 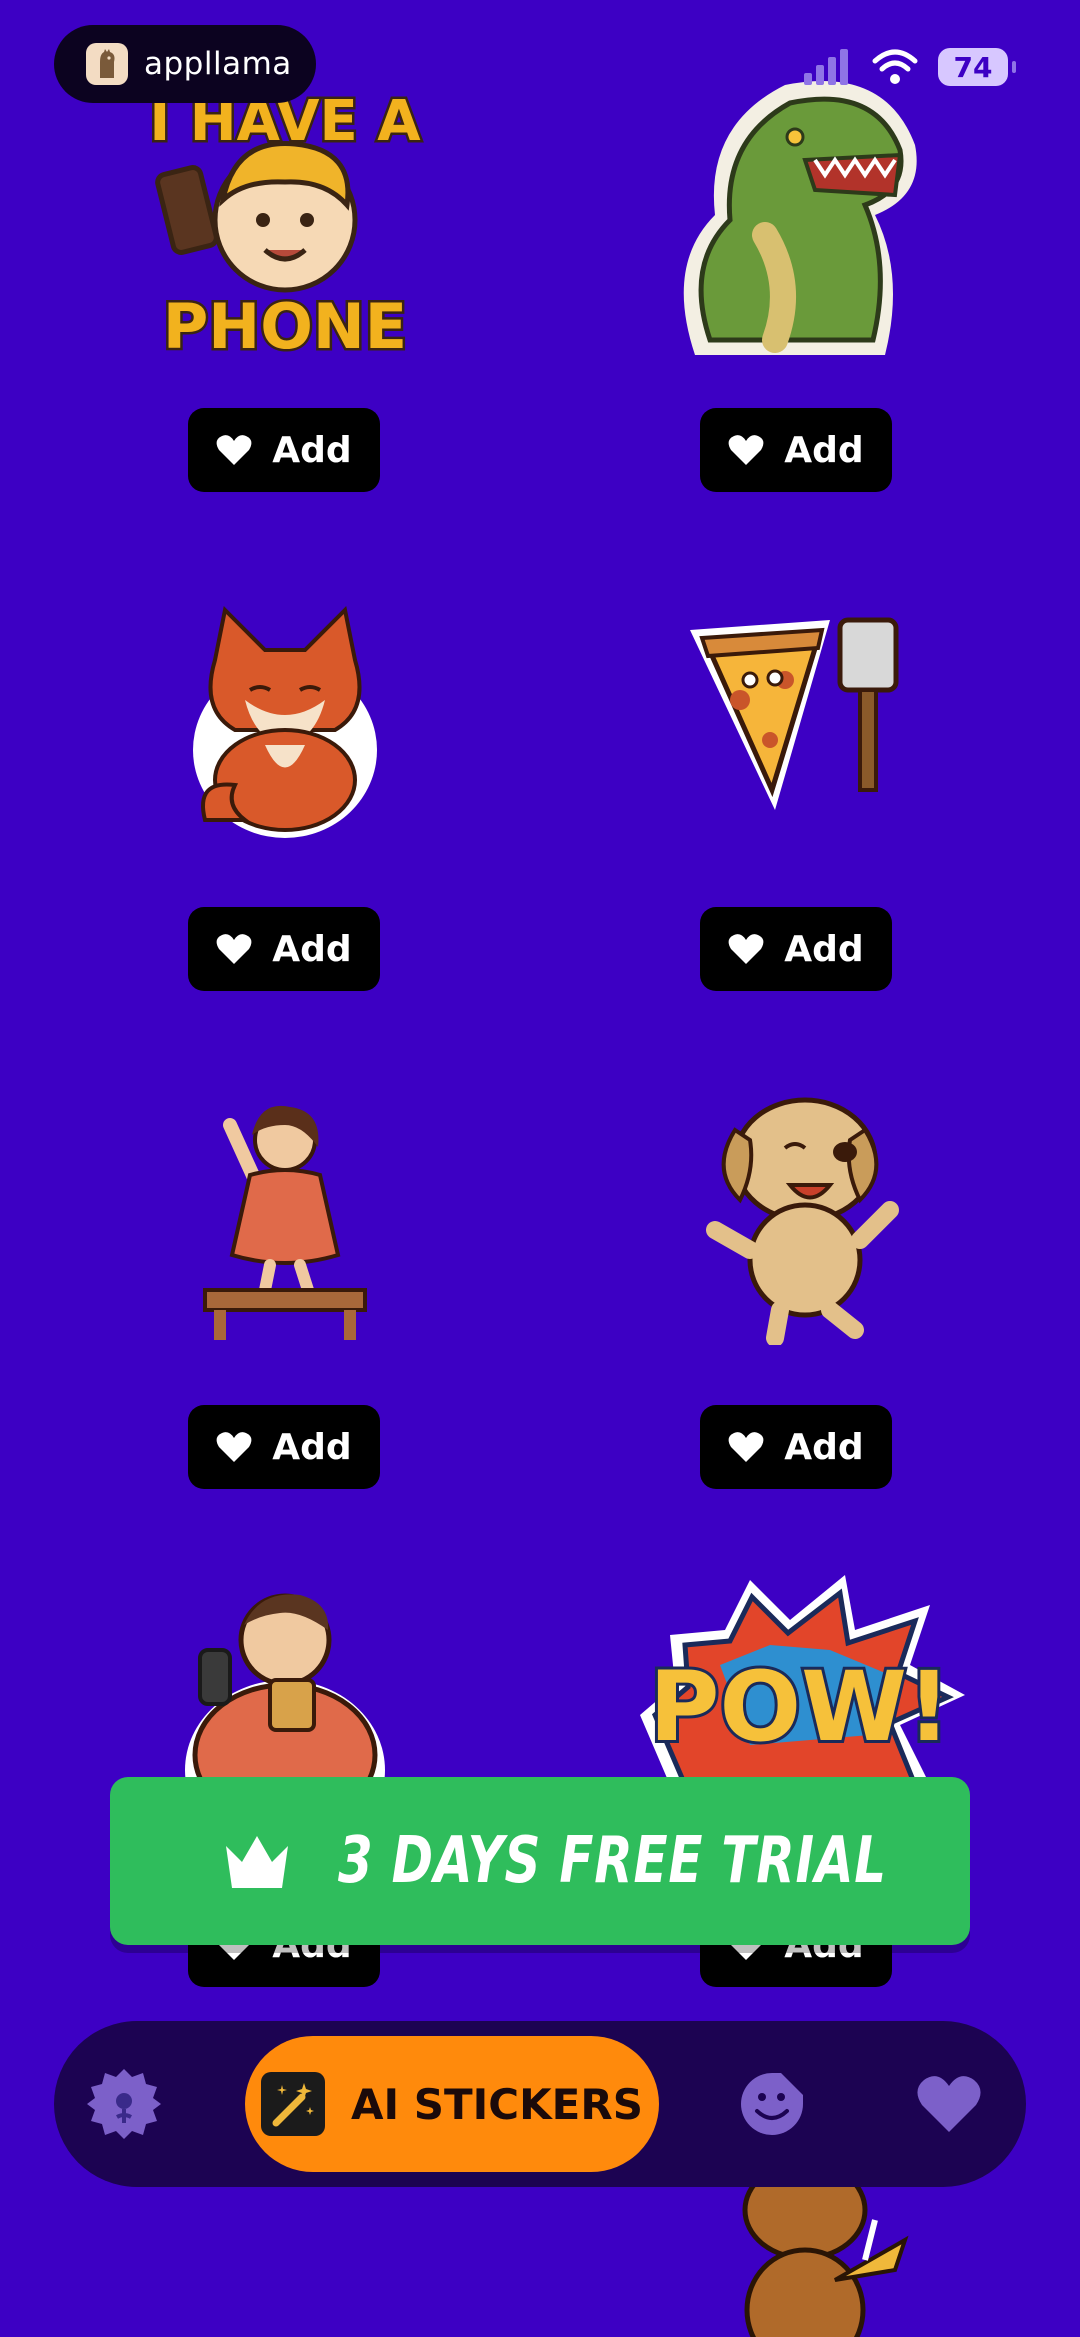 What do you see at coordinates (257, 1862) in the screenshot?
I see `crown-icon` at bounding box center [257, 1862].